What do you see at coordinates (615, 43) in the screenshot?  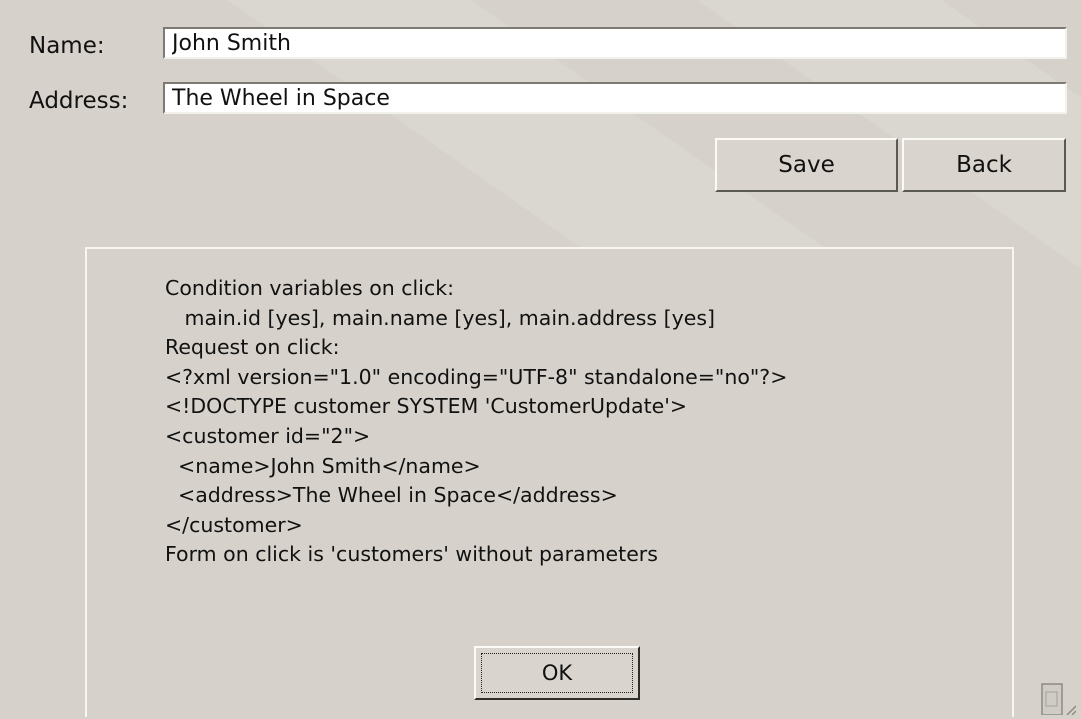 I see `name-input` at bounding box center [615, 43].